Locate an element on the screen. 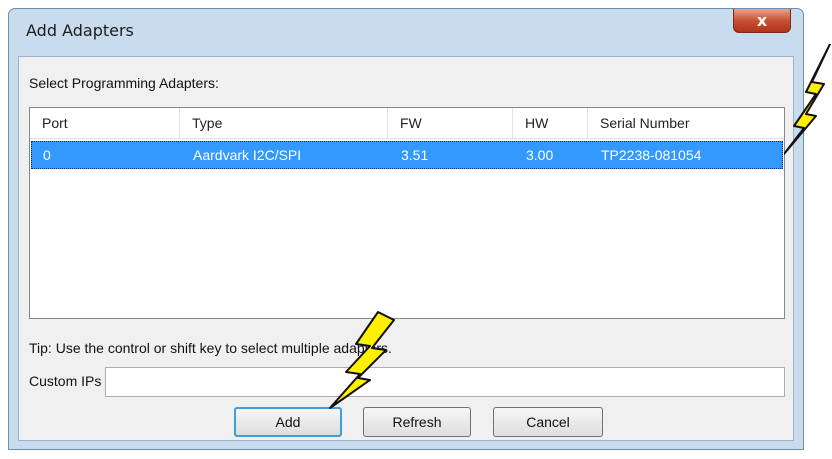  add-button: Add is located at coordinates (288, 422).